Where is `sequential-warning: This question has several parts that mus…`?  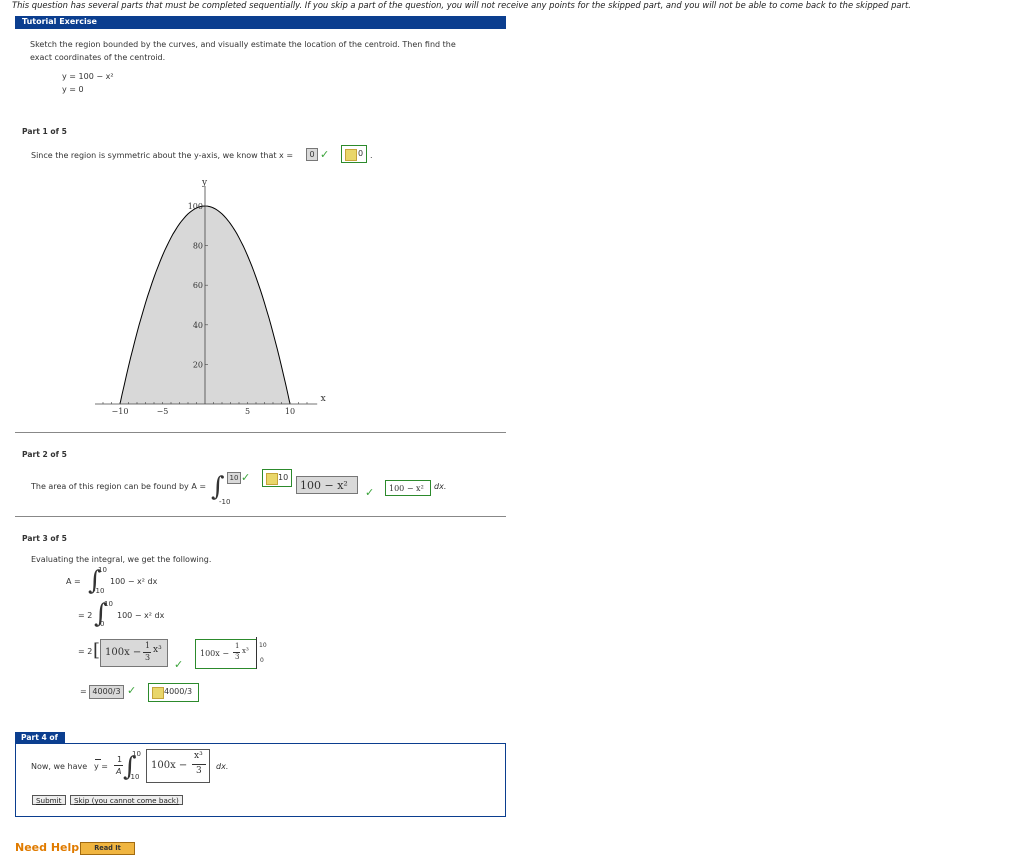 sequential-warning: This question has several parts that mus… is located at coordinates (461, 5).